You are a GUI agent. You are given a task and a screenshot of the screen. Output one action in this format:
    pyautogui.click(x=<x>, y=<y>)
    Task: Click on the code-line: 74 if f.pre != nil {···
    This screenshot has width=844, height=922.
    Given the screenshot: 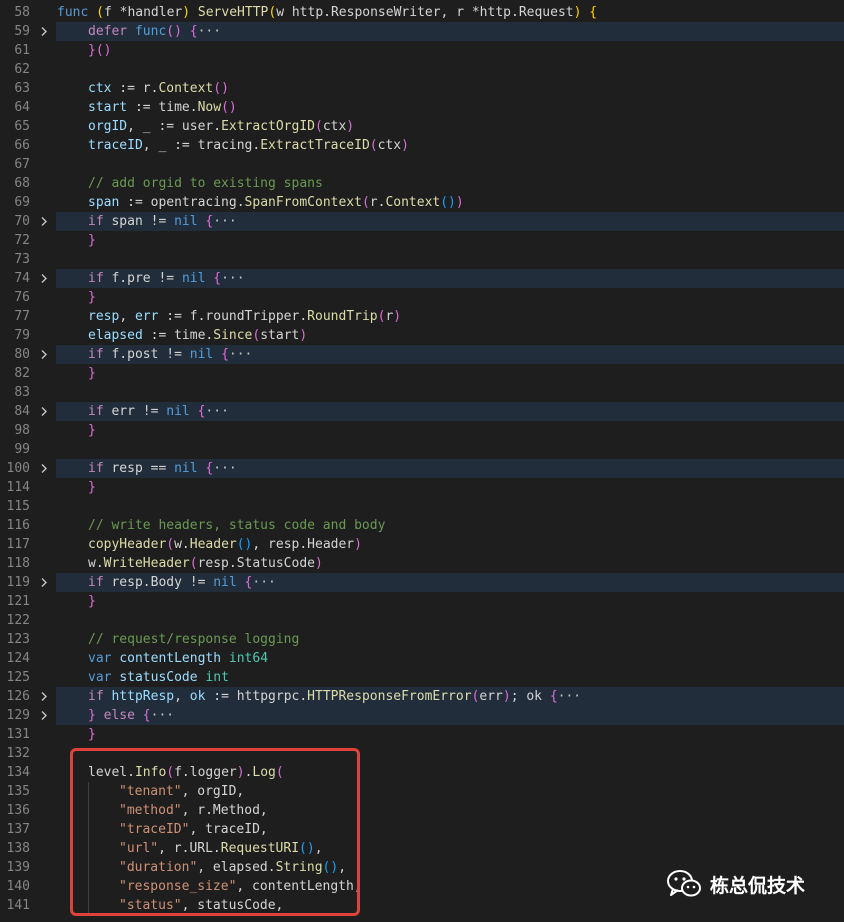 What is the action you would take?
    pyautogui.click(x=422, y=278)
    